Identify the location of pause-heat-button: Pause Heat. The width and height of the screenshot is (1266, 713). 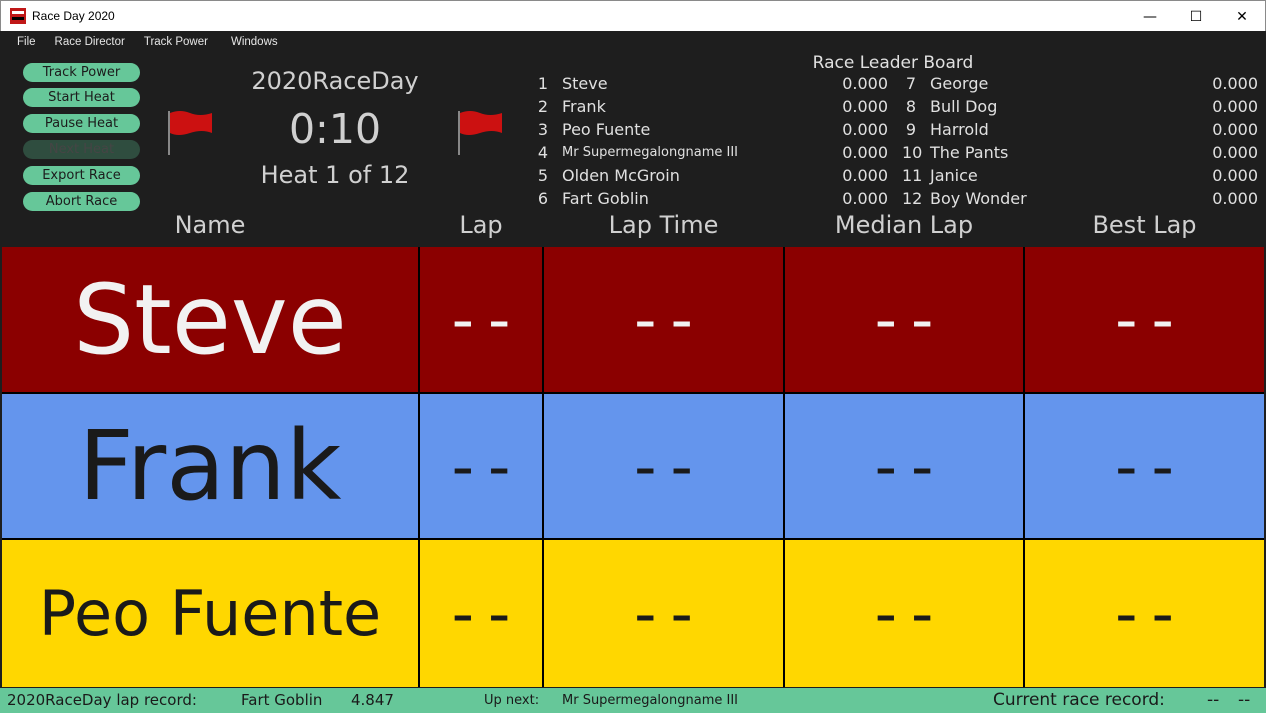
(81, 123).